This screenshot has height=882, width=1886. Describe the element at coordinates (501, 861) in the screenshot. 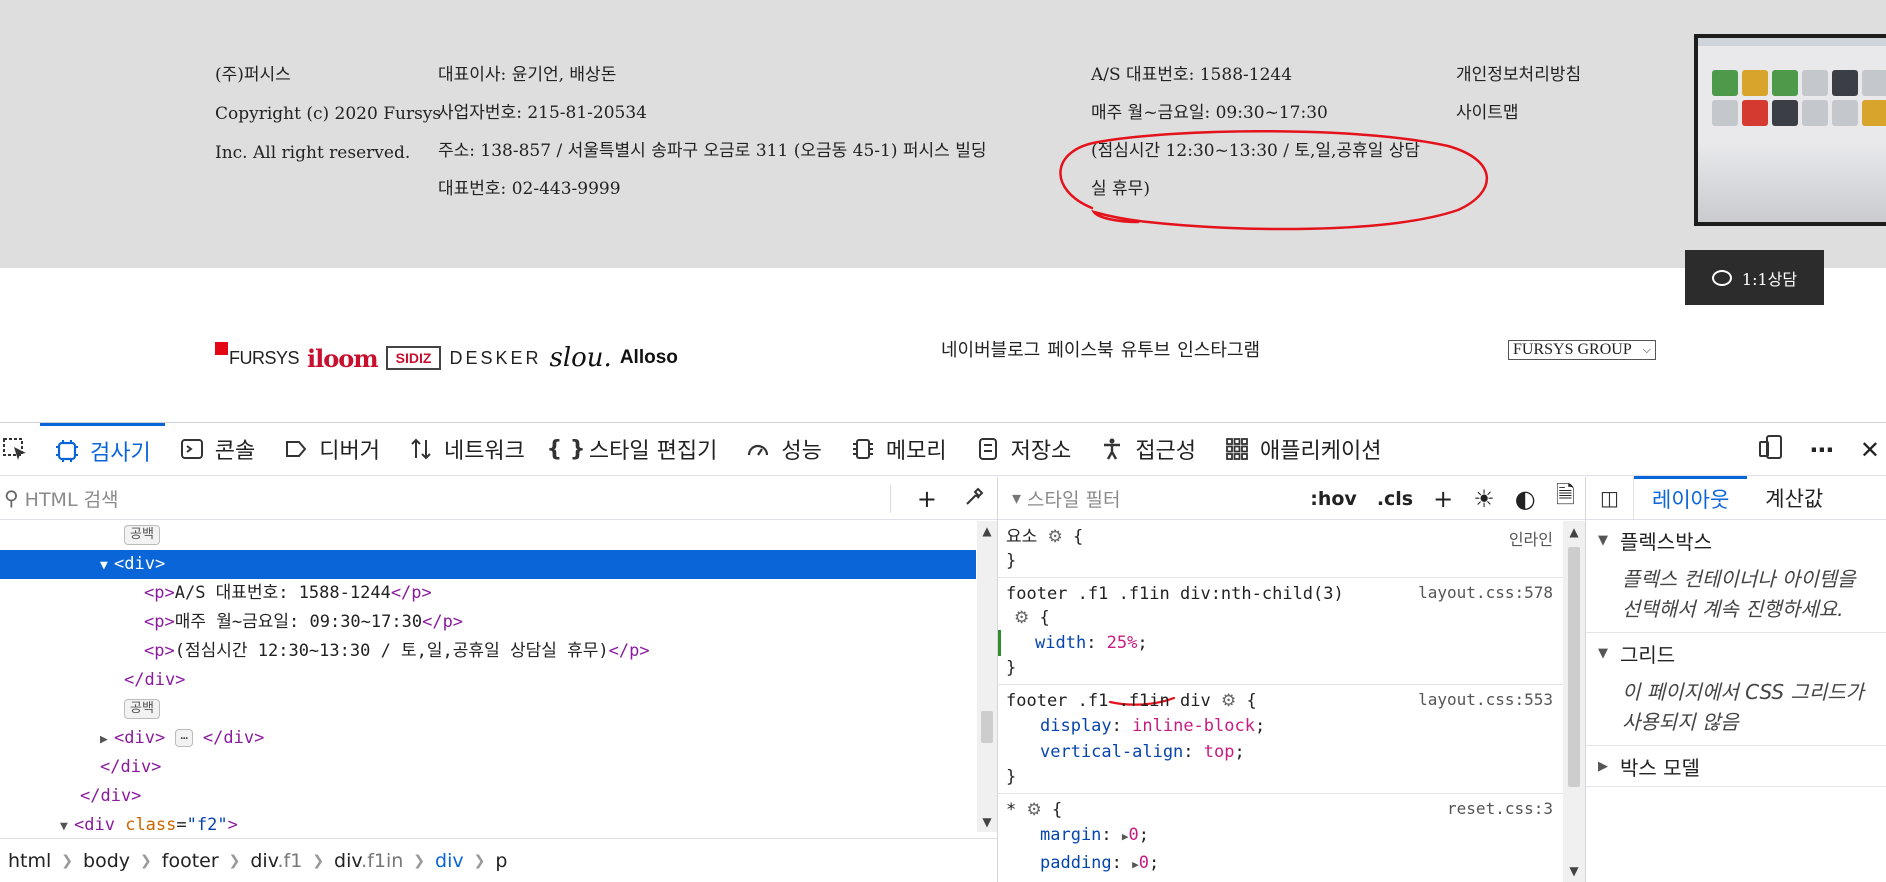

I see `breadcrumb-p: p` at that location.